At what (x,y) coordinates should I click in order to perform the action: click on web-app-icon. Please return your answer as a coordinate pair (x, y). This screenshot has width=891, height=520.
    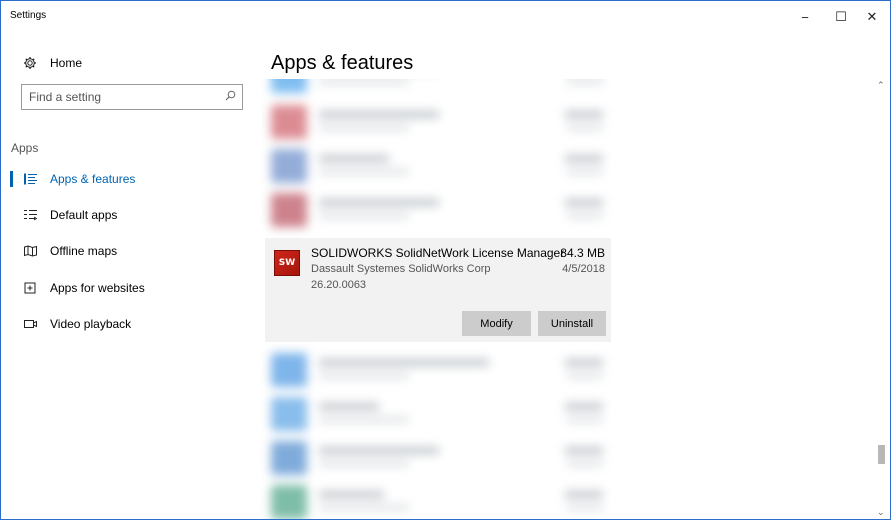
    Looking at the image, I should click on (30, 288).